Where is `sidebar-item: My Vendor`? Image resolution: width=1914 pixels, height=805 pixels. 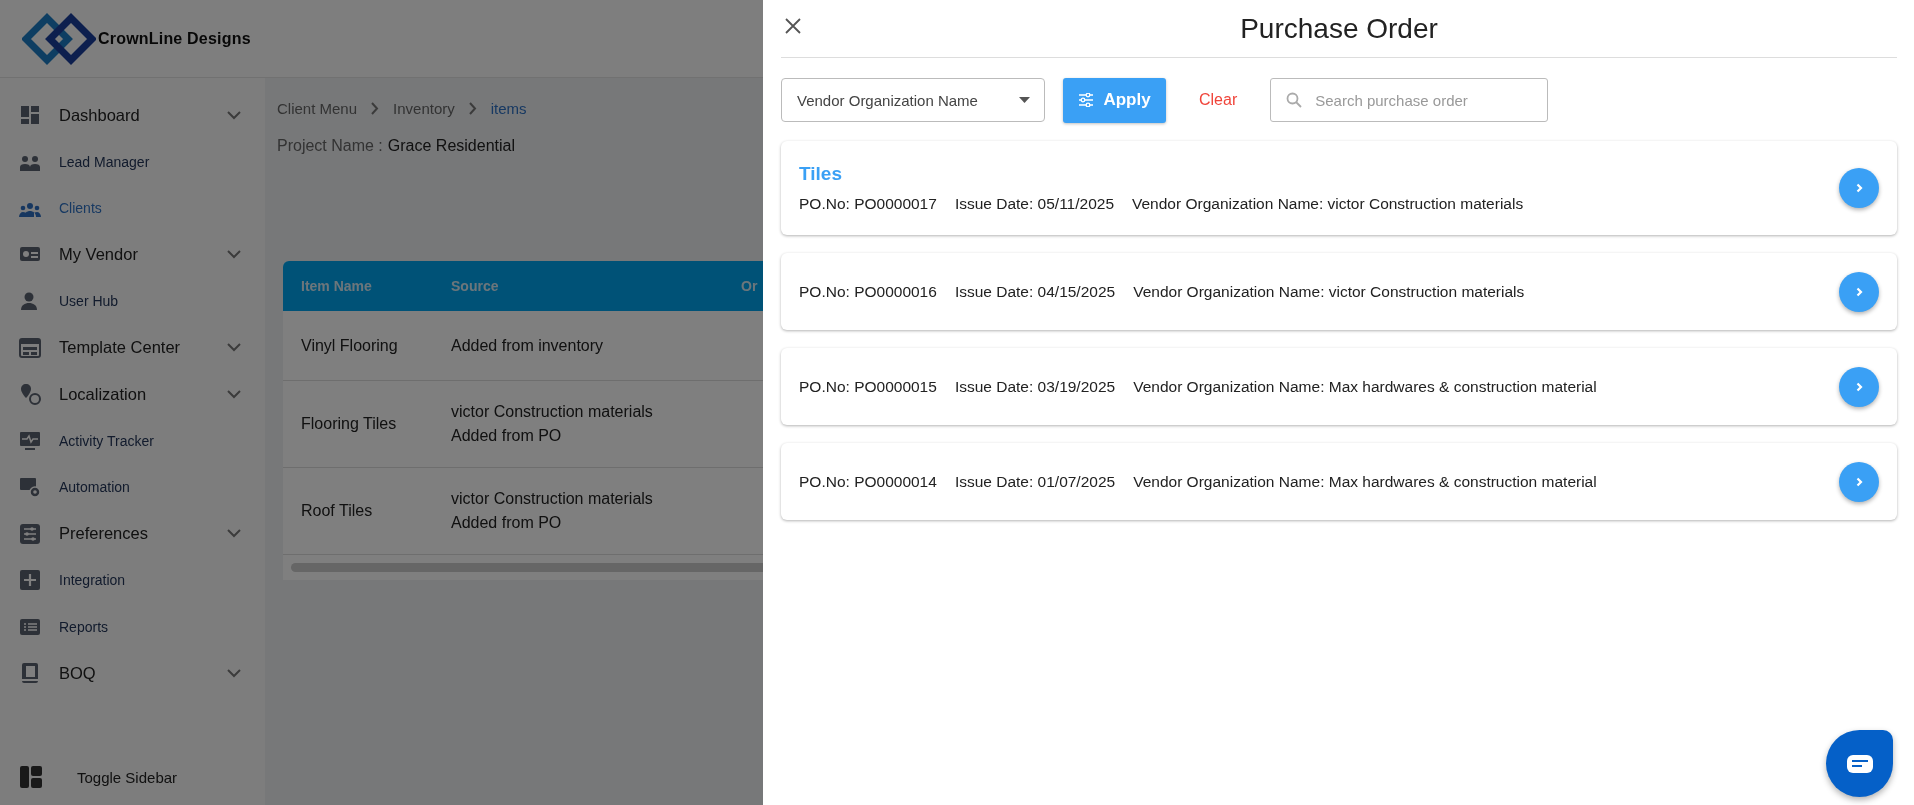
sidebar-item: My Vendor is located at coordinates (143, 255).